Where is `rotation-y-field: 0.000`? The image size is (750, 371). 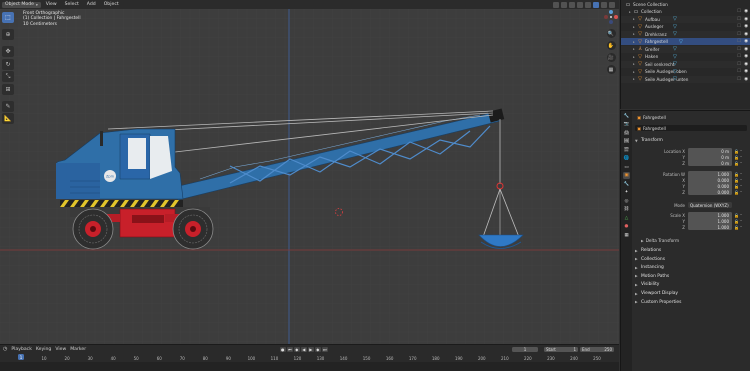 rotation-y-field: 0.000 is located at coordinates (710, 186).